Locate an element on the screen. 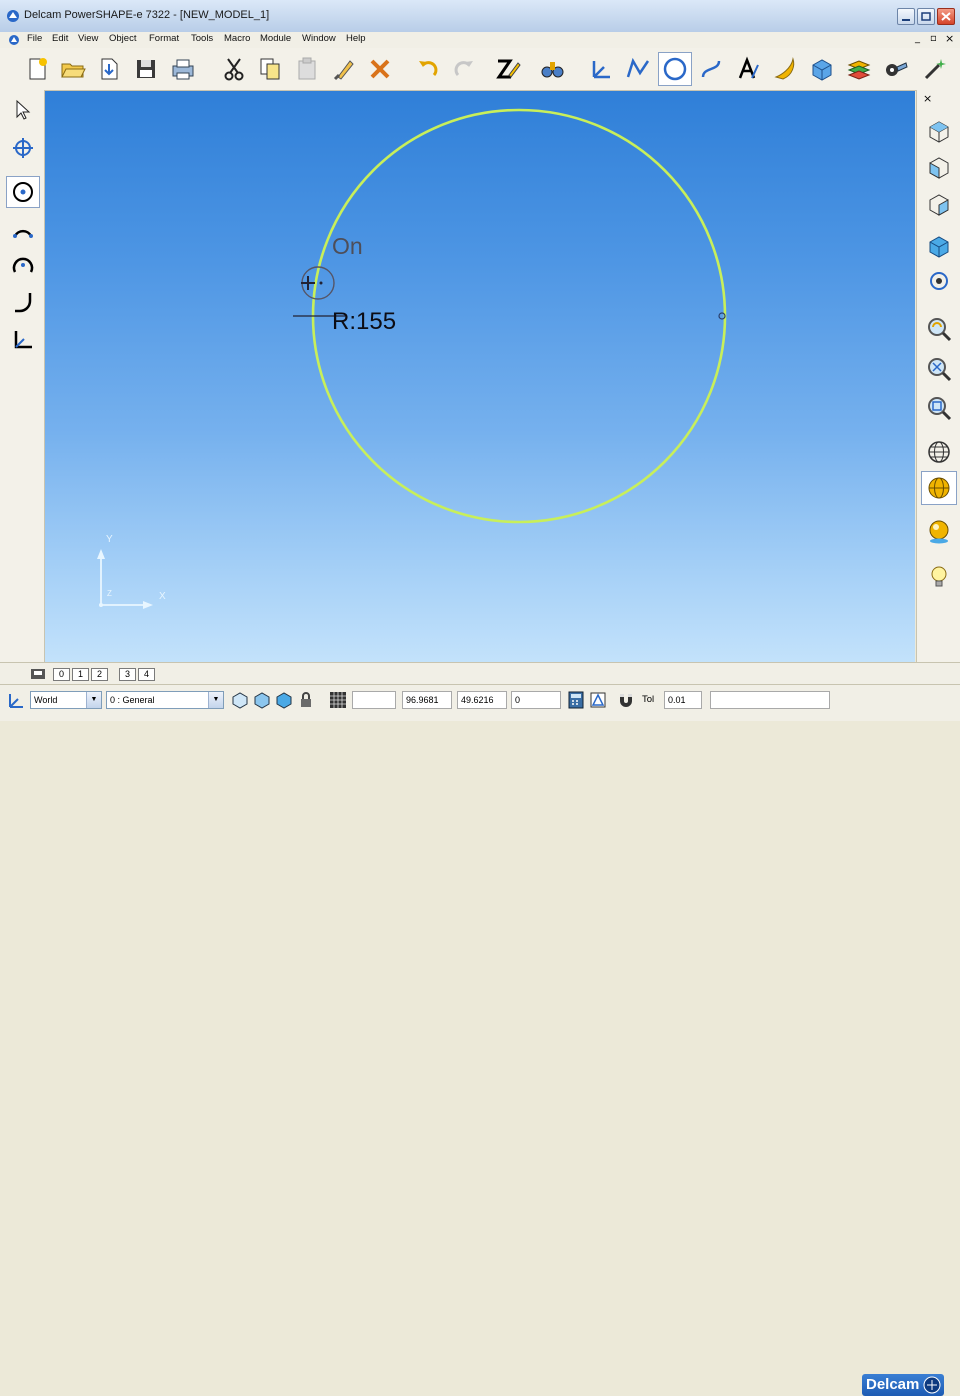 Image resolution: width=960 pixels, height=1396 pixels. menu-window: Window is located at coordinates (319, 38).